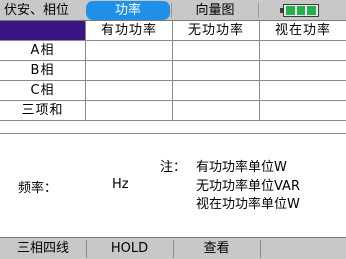 The image size is (346, 259). I want to click on cell-reactive-power-c, so click(216, 91).